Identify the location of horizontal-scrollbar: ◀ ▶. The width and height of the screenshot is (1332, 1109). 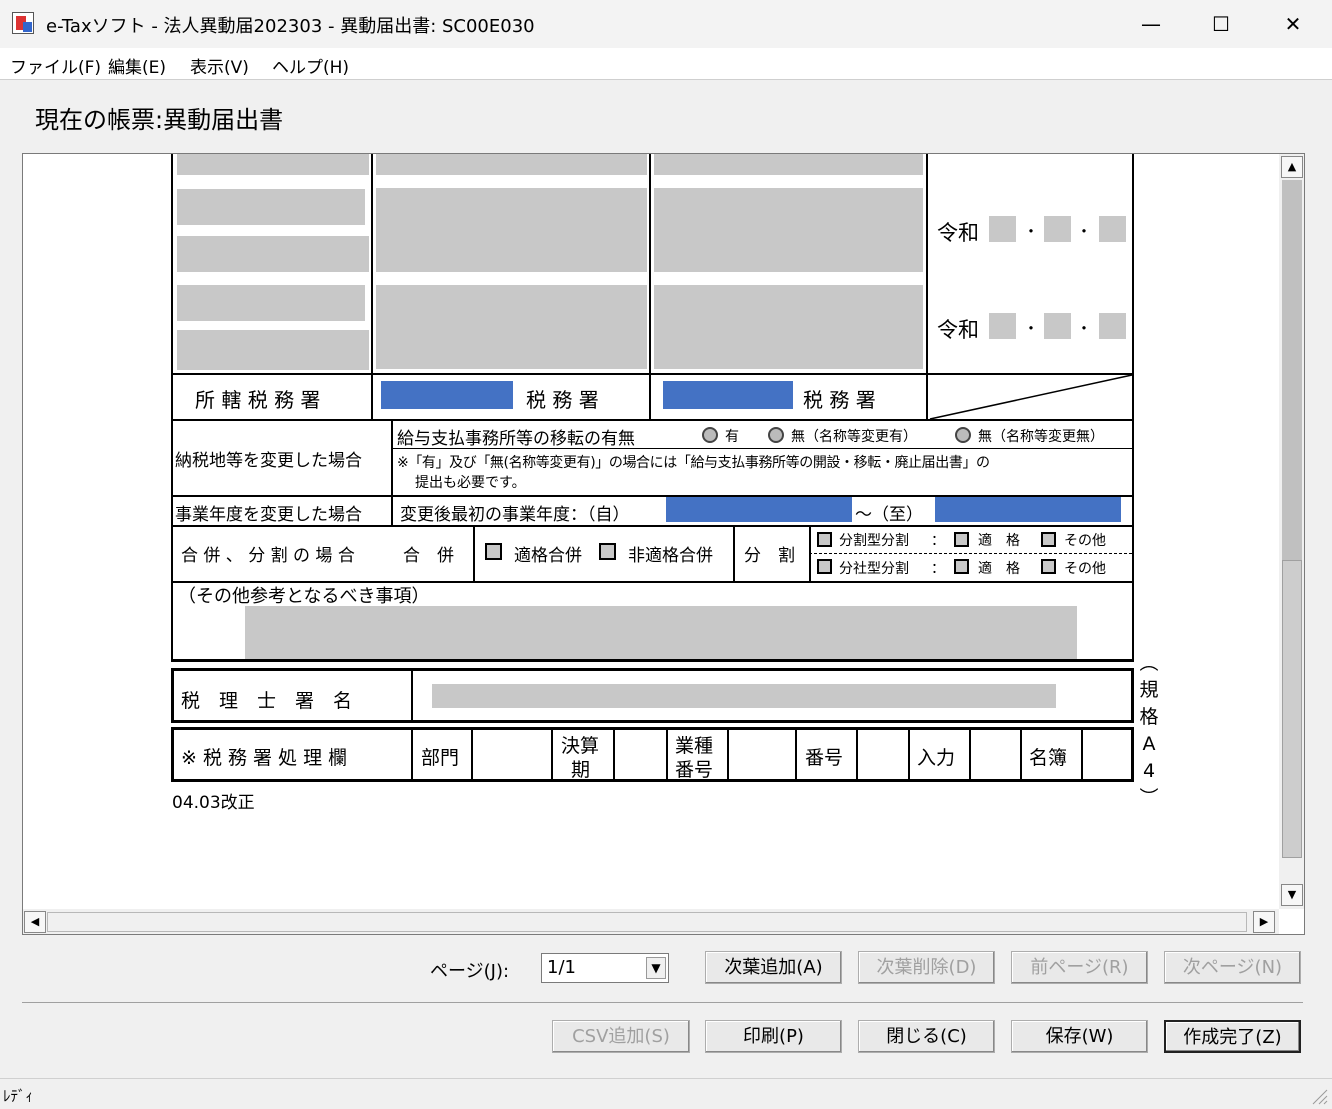
(651, 921).